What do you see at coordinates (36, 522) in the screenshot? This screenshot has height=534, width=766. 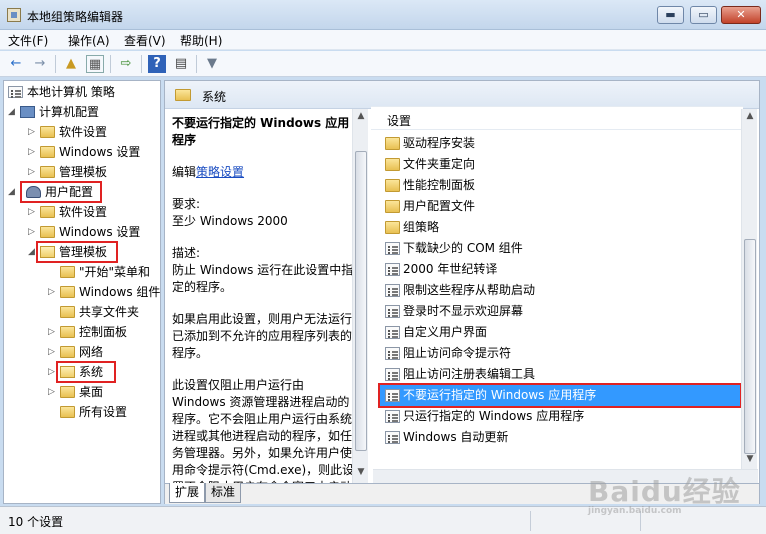 I see `status-text: 10 个设置` at bounding box center [36, 522].